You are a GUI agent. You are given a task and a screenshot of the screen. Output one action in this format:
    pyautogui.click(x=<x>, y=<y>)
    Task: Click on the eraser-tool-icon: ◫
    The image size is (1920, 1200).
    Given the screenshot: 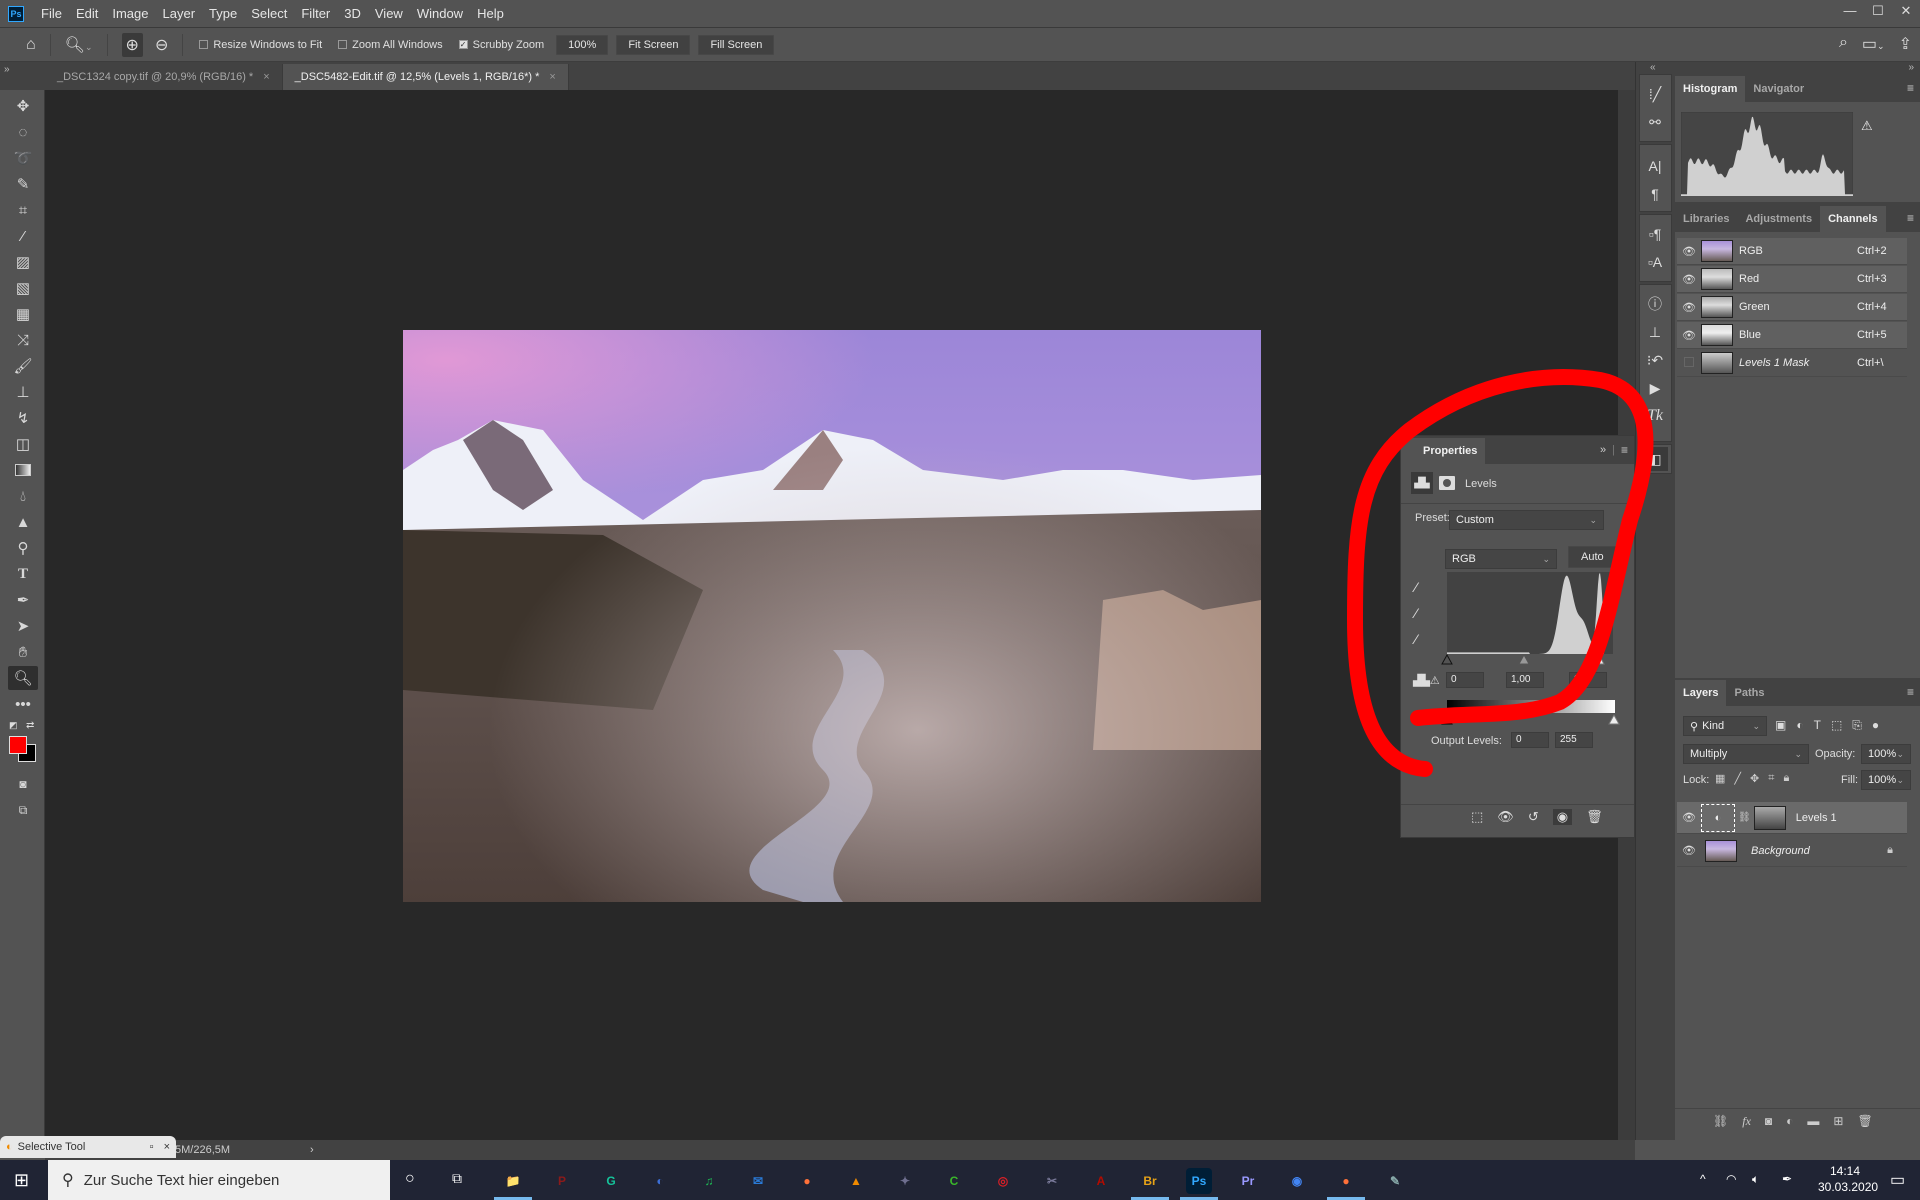 What is the action you would take?
    pyautogui.click(x=23, y=444)
    